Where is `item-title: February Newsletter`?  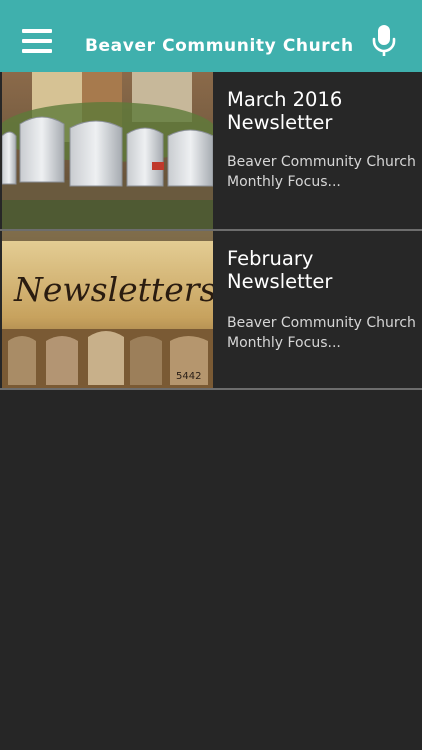
item-title: February Newsletter is located at coordinates (280, 270).